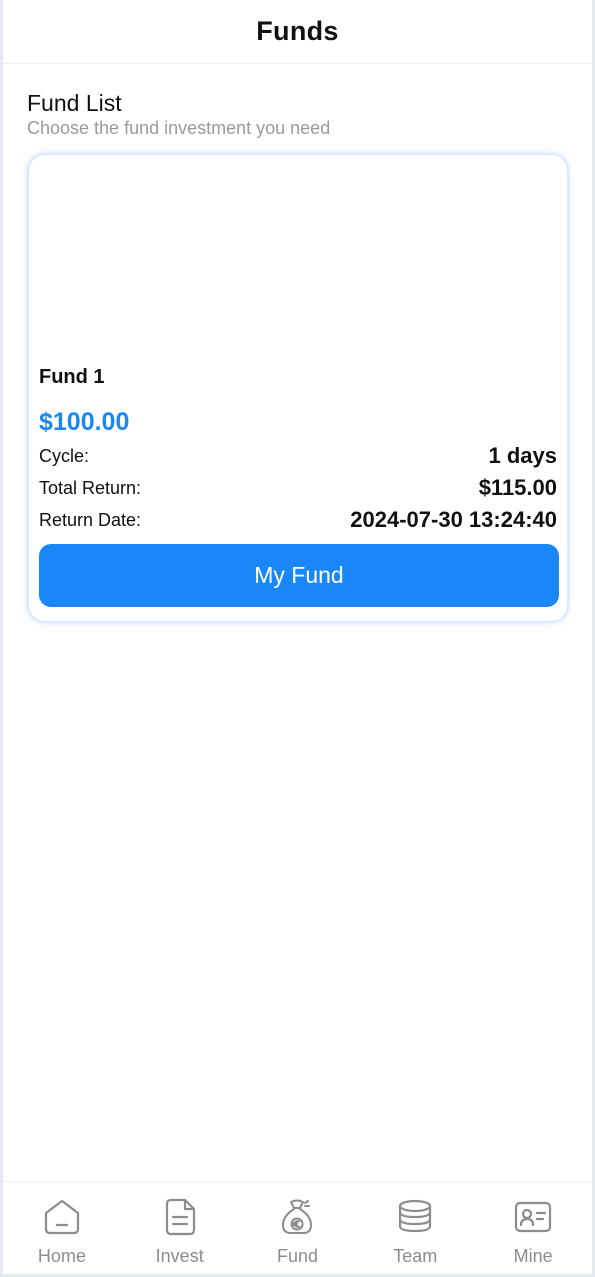 The width and height of the screenshot is (595, 1277). I want to click on tab-mine-label: Mine, so click(533, 1256).